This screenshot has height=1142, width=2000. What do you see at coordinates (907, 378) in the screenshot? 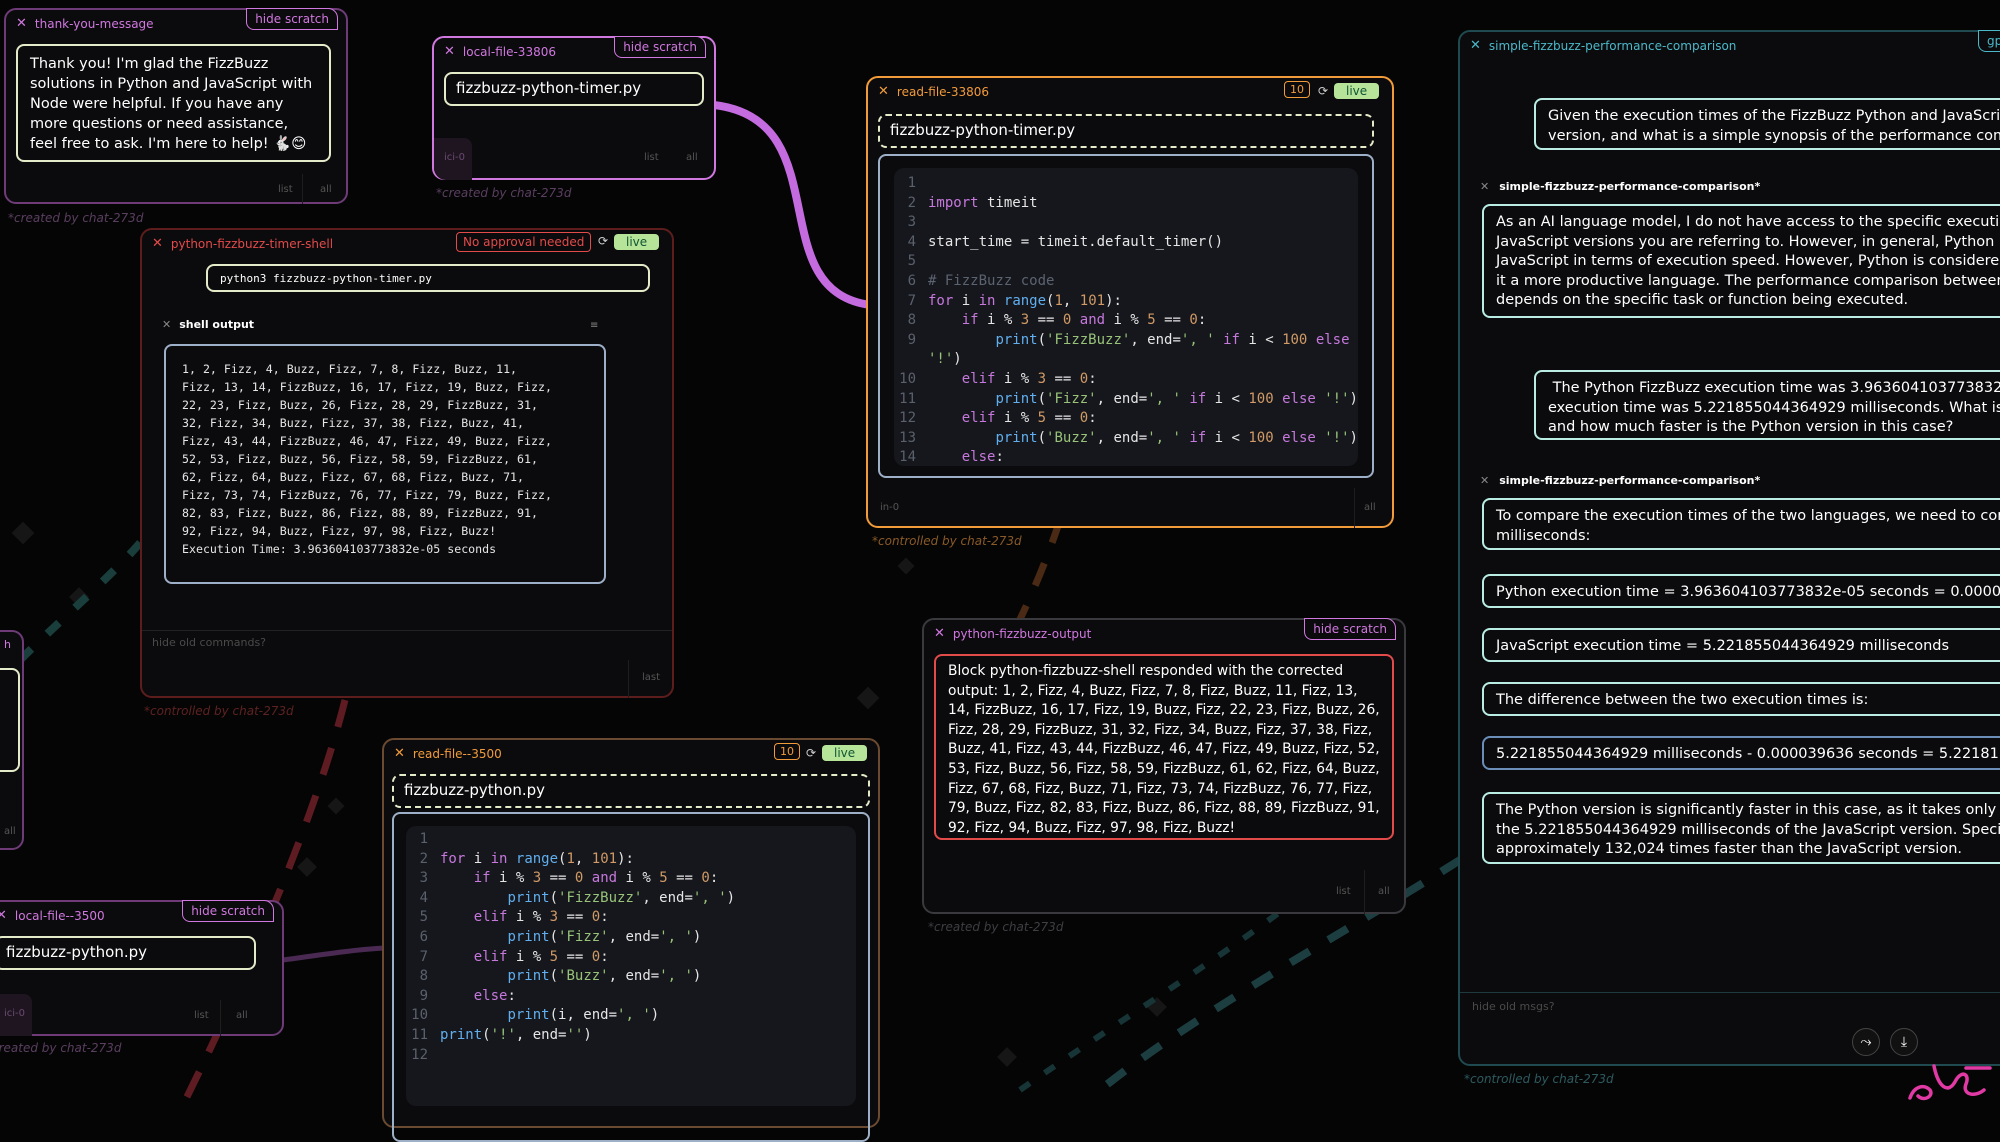
I see `line-number: 10` at bounding box center [907, 378].